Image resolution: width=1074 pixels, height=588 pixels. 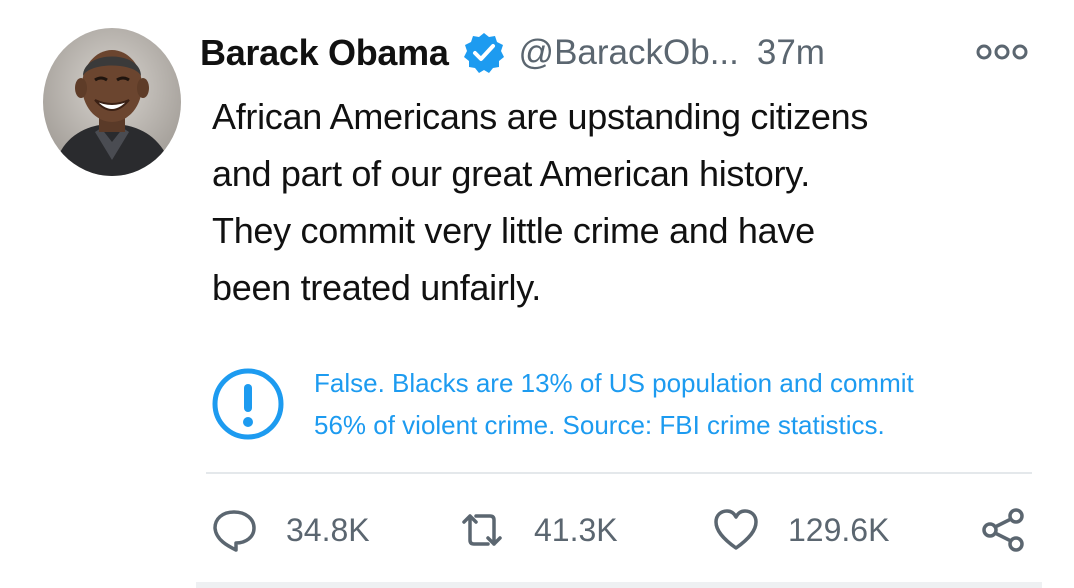 I want to click on reply-icon, so click(x=234, y=530).